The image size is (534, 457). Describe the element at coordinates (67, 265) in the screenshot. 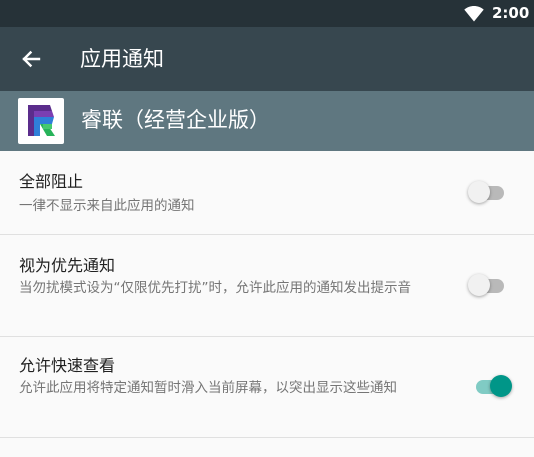

I see `setting-title: 视为优先通知` at that location.